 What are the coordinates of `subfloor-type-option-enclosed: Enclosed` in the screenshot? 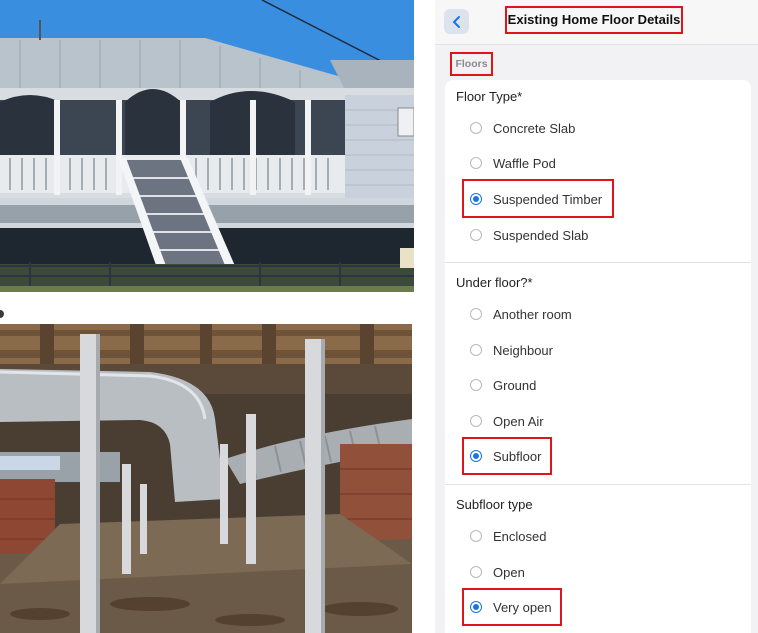 It's located at (508, 536).